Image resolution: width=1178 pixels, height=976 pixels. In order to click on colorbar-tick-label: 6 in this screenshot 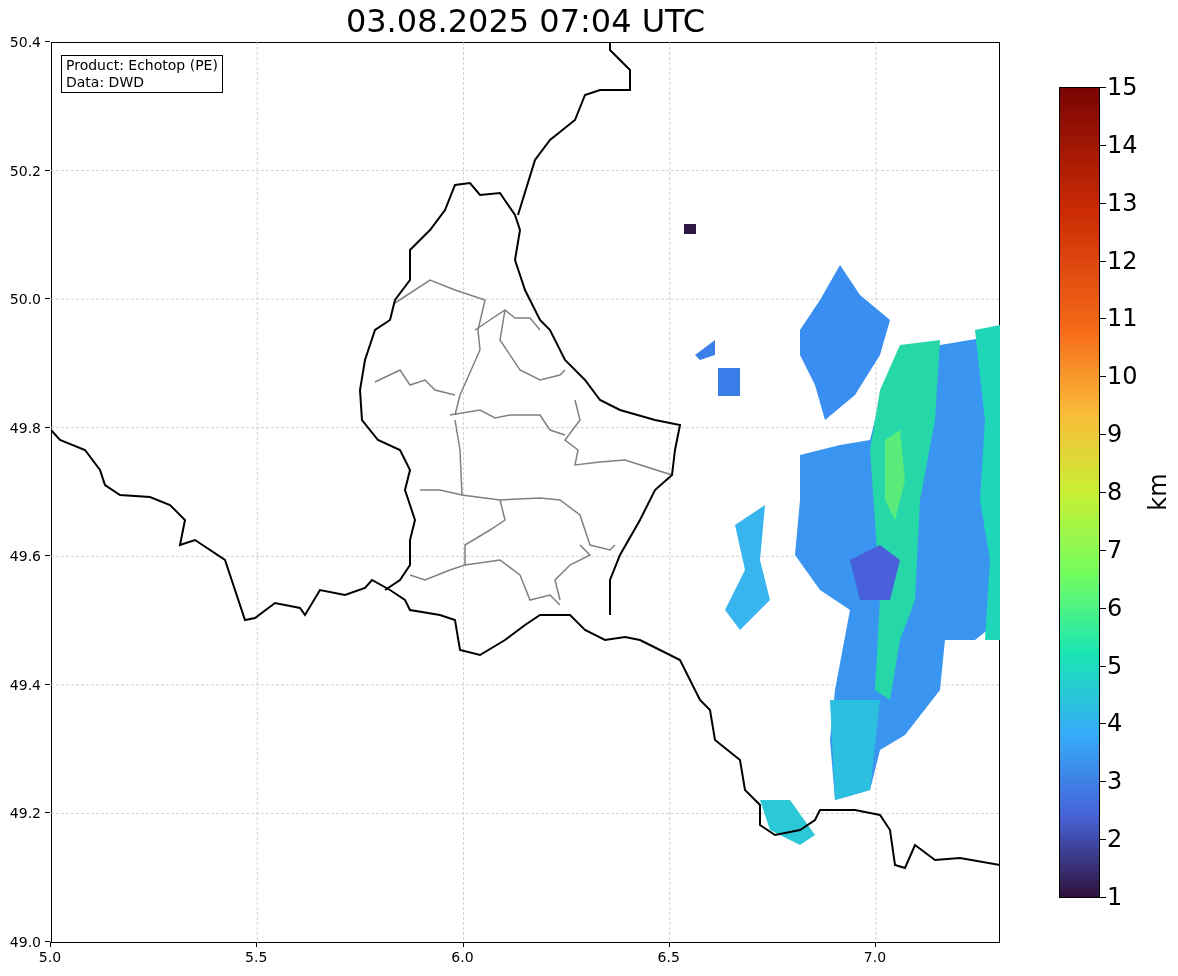, I will do `click(1115, 607)`.